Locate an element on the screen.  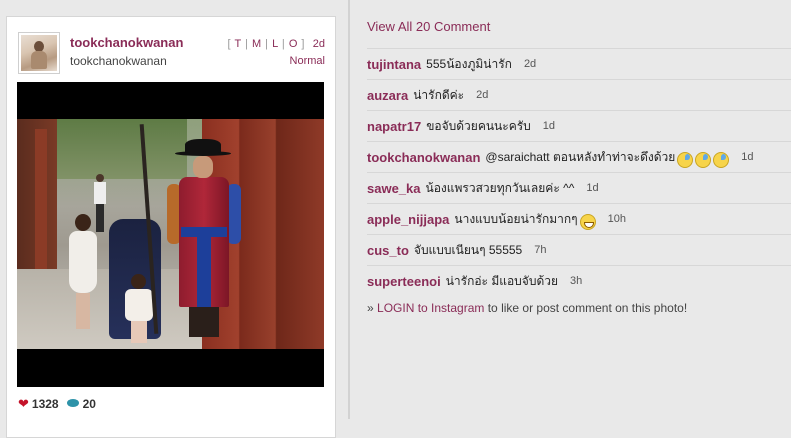
comment-row: superteenoi น่ารักอ่ะ มีแอบจับด้วย 3h is located at coordinates (579, 280).